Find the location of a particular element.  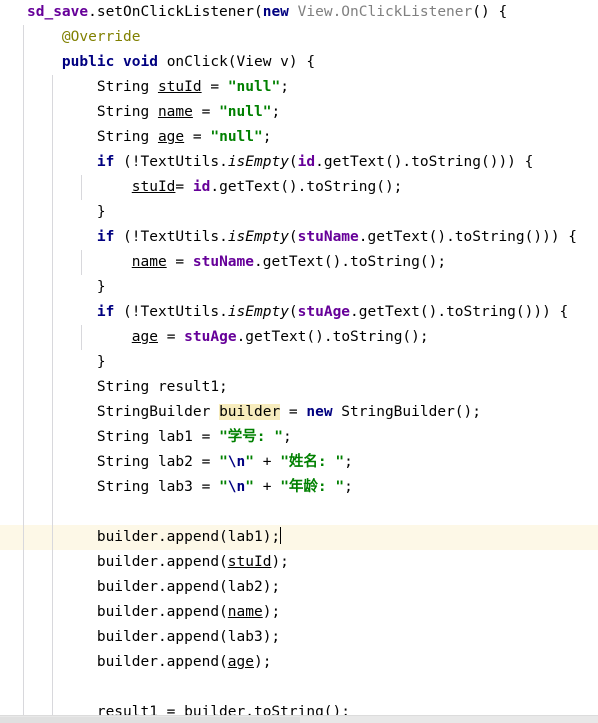

horizontal-scrollbar is located at coordinates (299, 719).